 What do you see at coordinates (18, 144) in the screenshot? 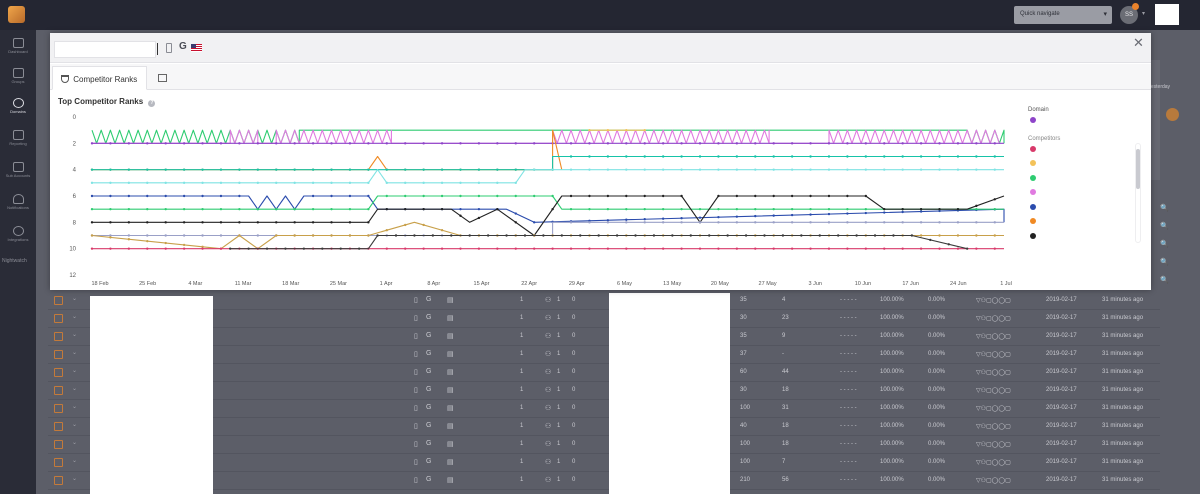
I see `sidebar-item-reporting: Reporting` at bounding box center [18, 144].